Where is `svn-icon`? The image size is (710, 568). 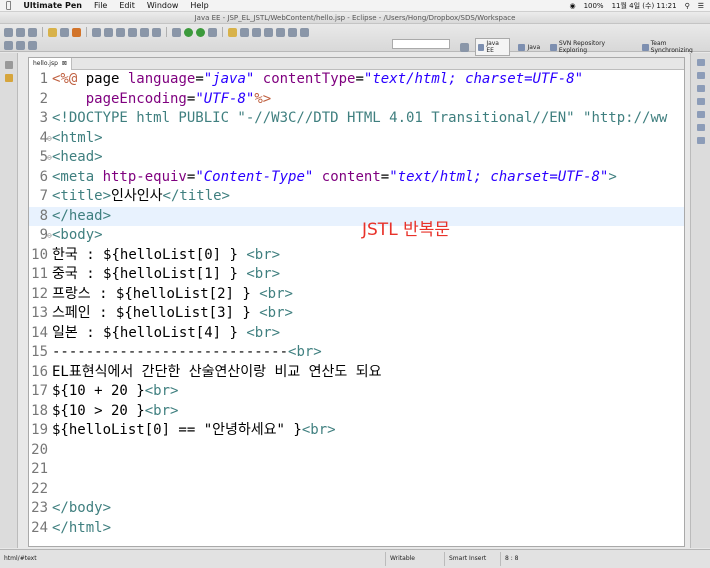
svn-icon is located at coordinates (553, 47).